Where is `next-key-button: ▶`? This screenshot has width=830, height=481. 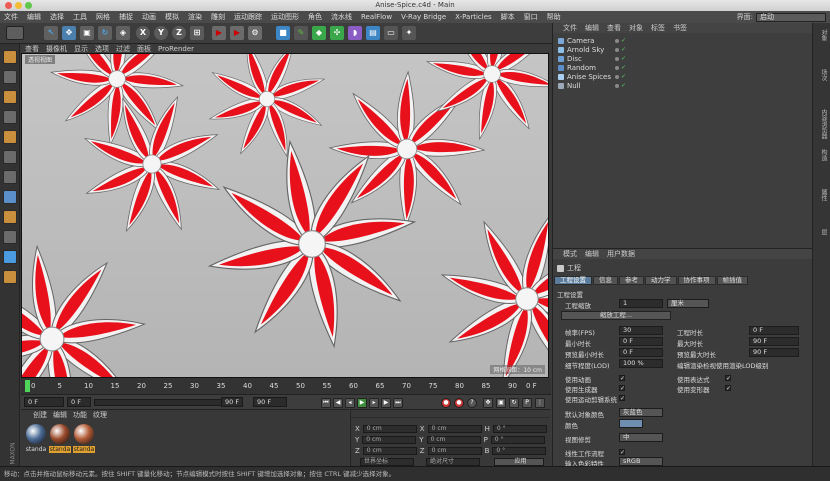 next-key-button: ▶ is located at coordinates (386, 403).